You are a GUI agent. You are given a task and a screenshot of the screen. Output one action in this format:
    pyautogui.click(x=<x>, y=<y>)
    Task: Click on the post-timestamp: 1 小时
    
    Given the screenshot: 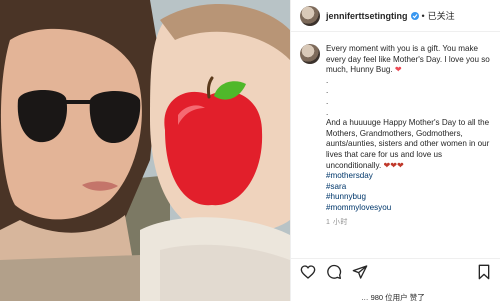 What is the action you would take?
    pyautogui.click(x=337, y=222)
    